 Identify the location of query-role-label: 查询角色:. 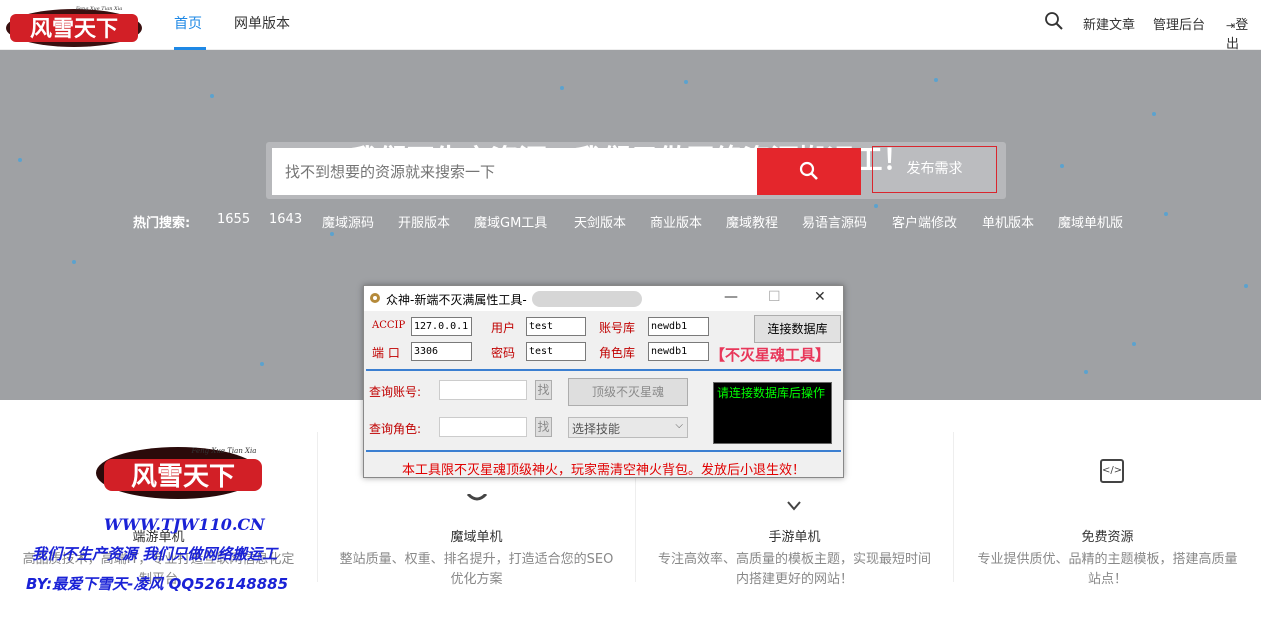
(395, 429).